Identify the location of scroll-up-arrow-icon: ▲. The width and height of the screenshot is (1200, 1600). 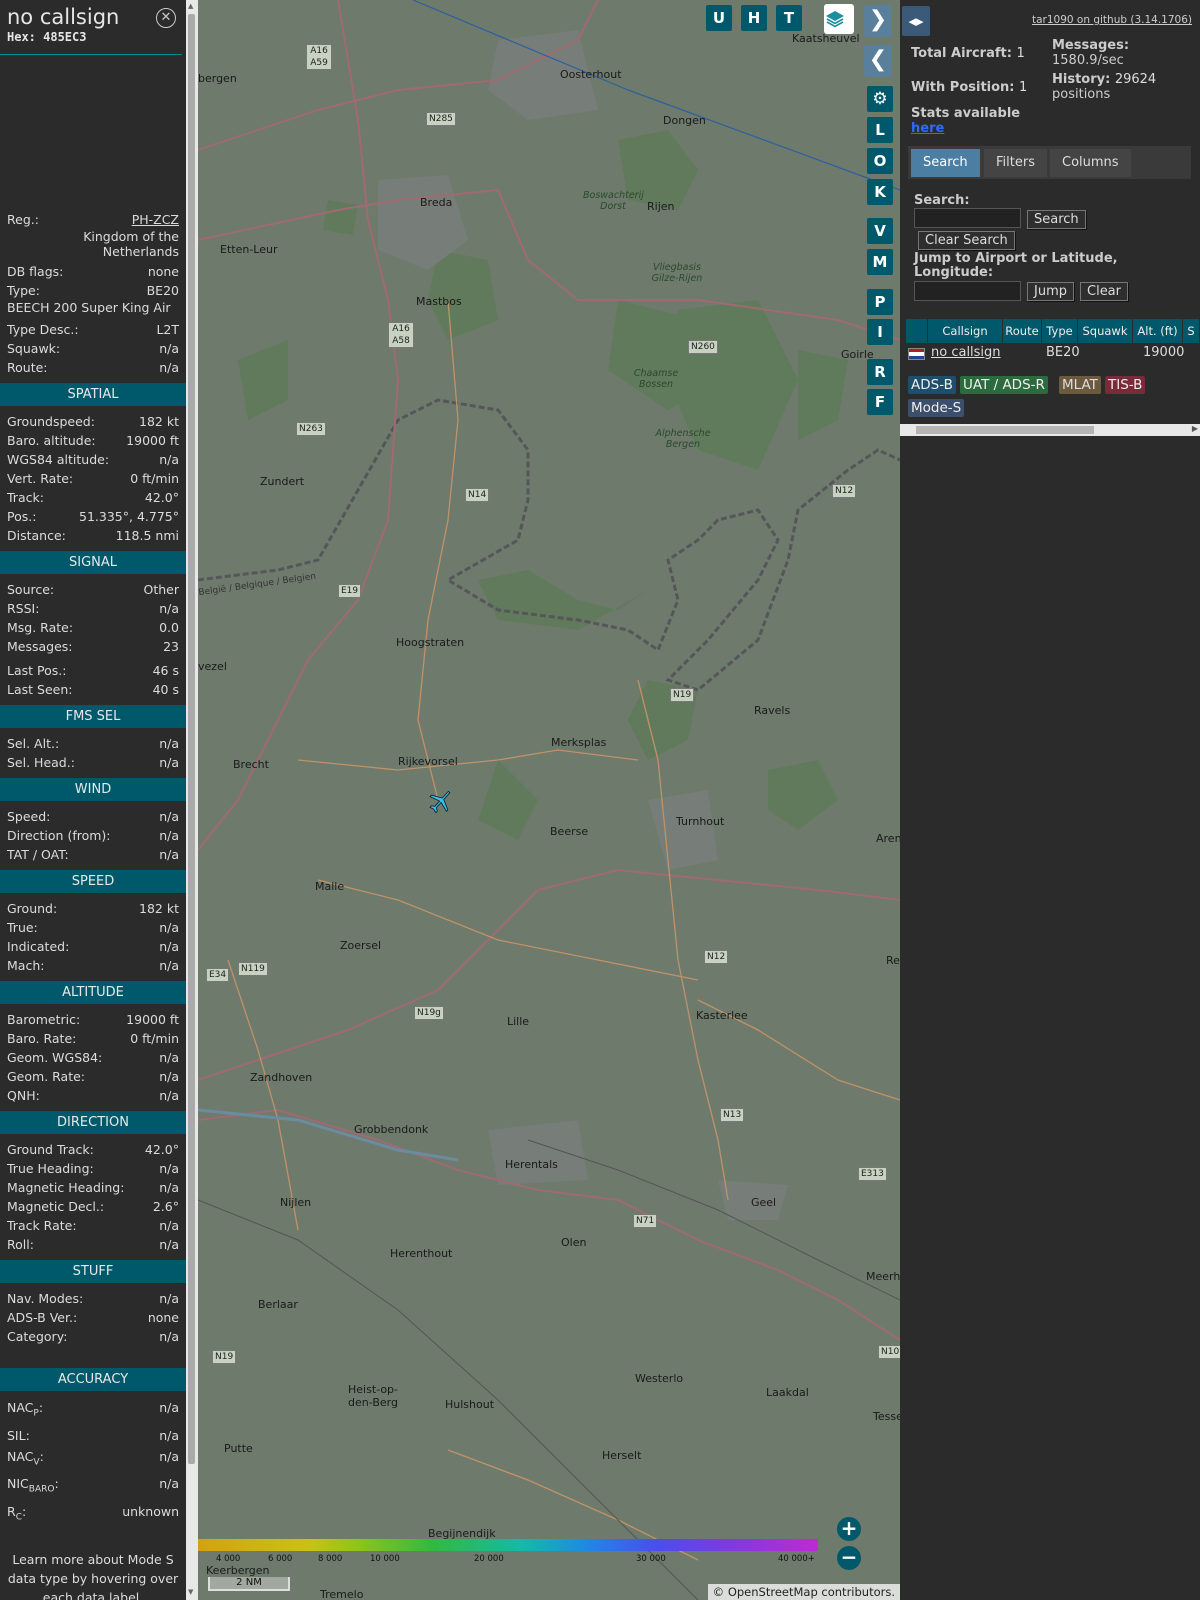
(190, 6).